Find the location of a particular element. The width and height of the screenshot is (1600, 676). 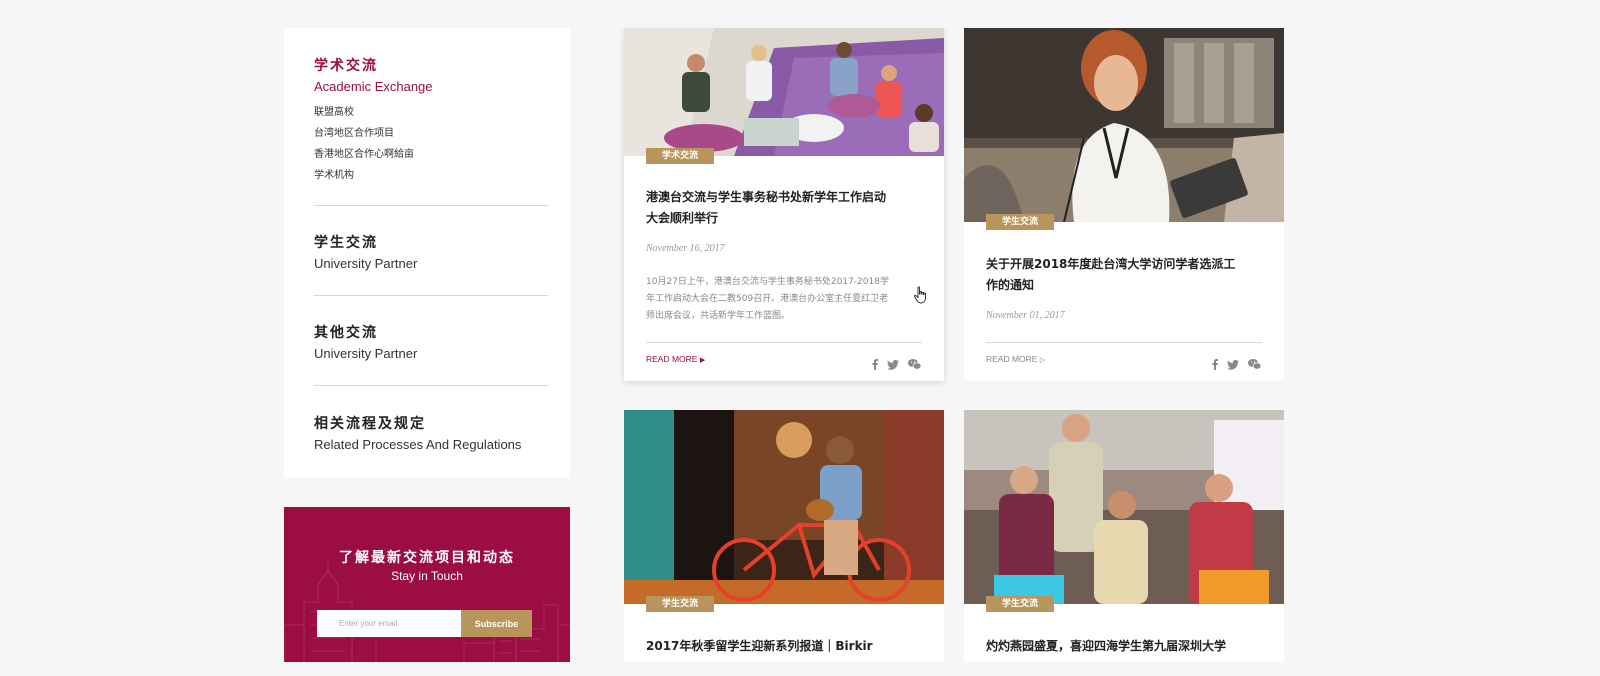

read-more-link: READ MORE ▷ is located at coordinates (1015, 359).